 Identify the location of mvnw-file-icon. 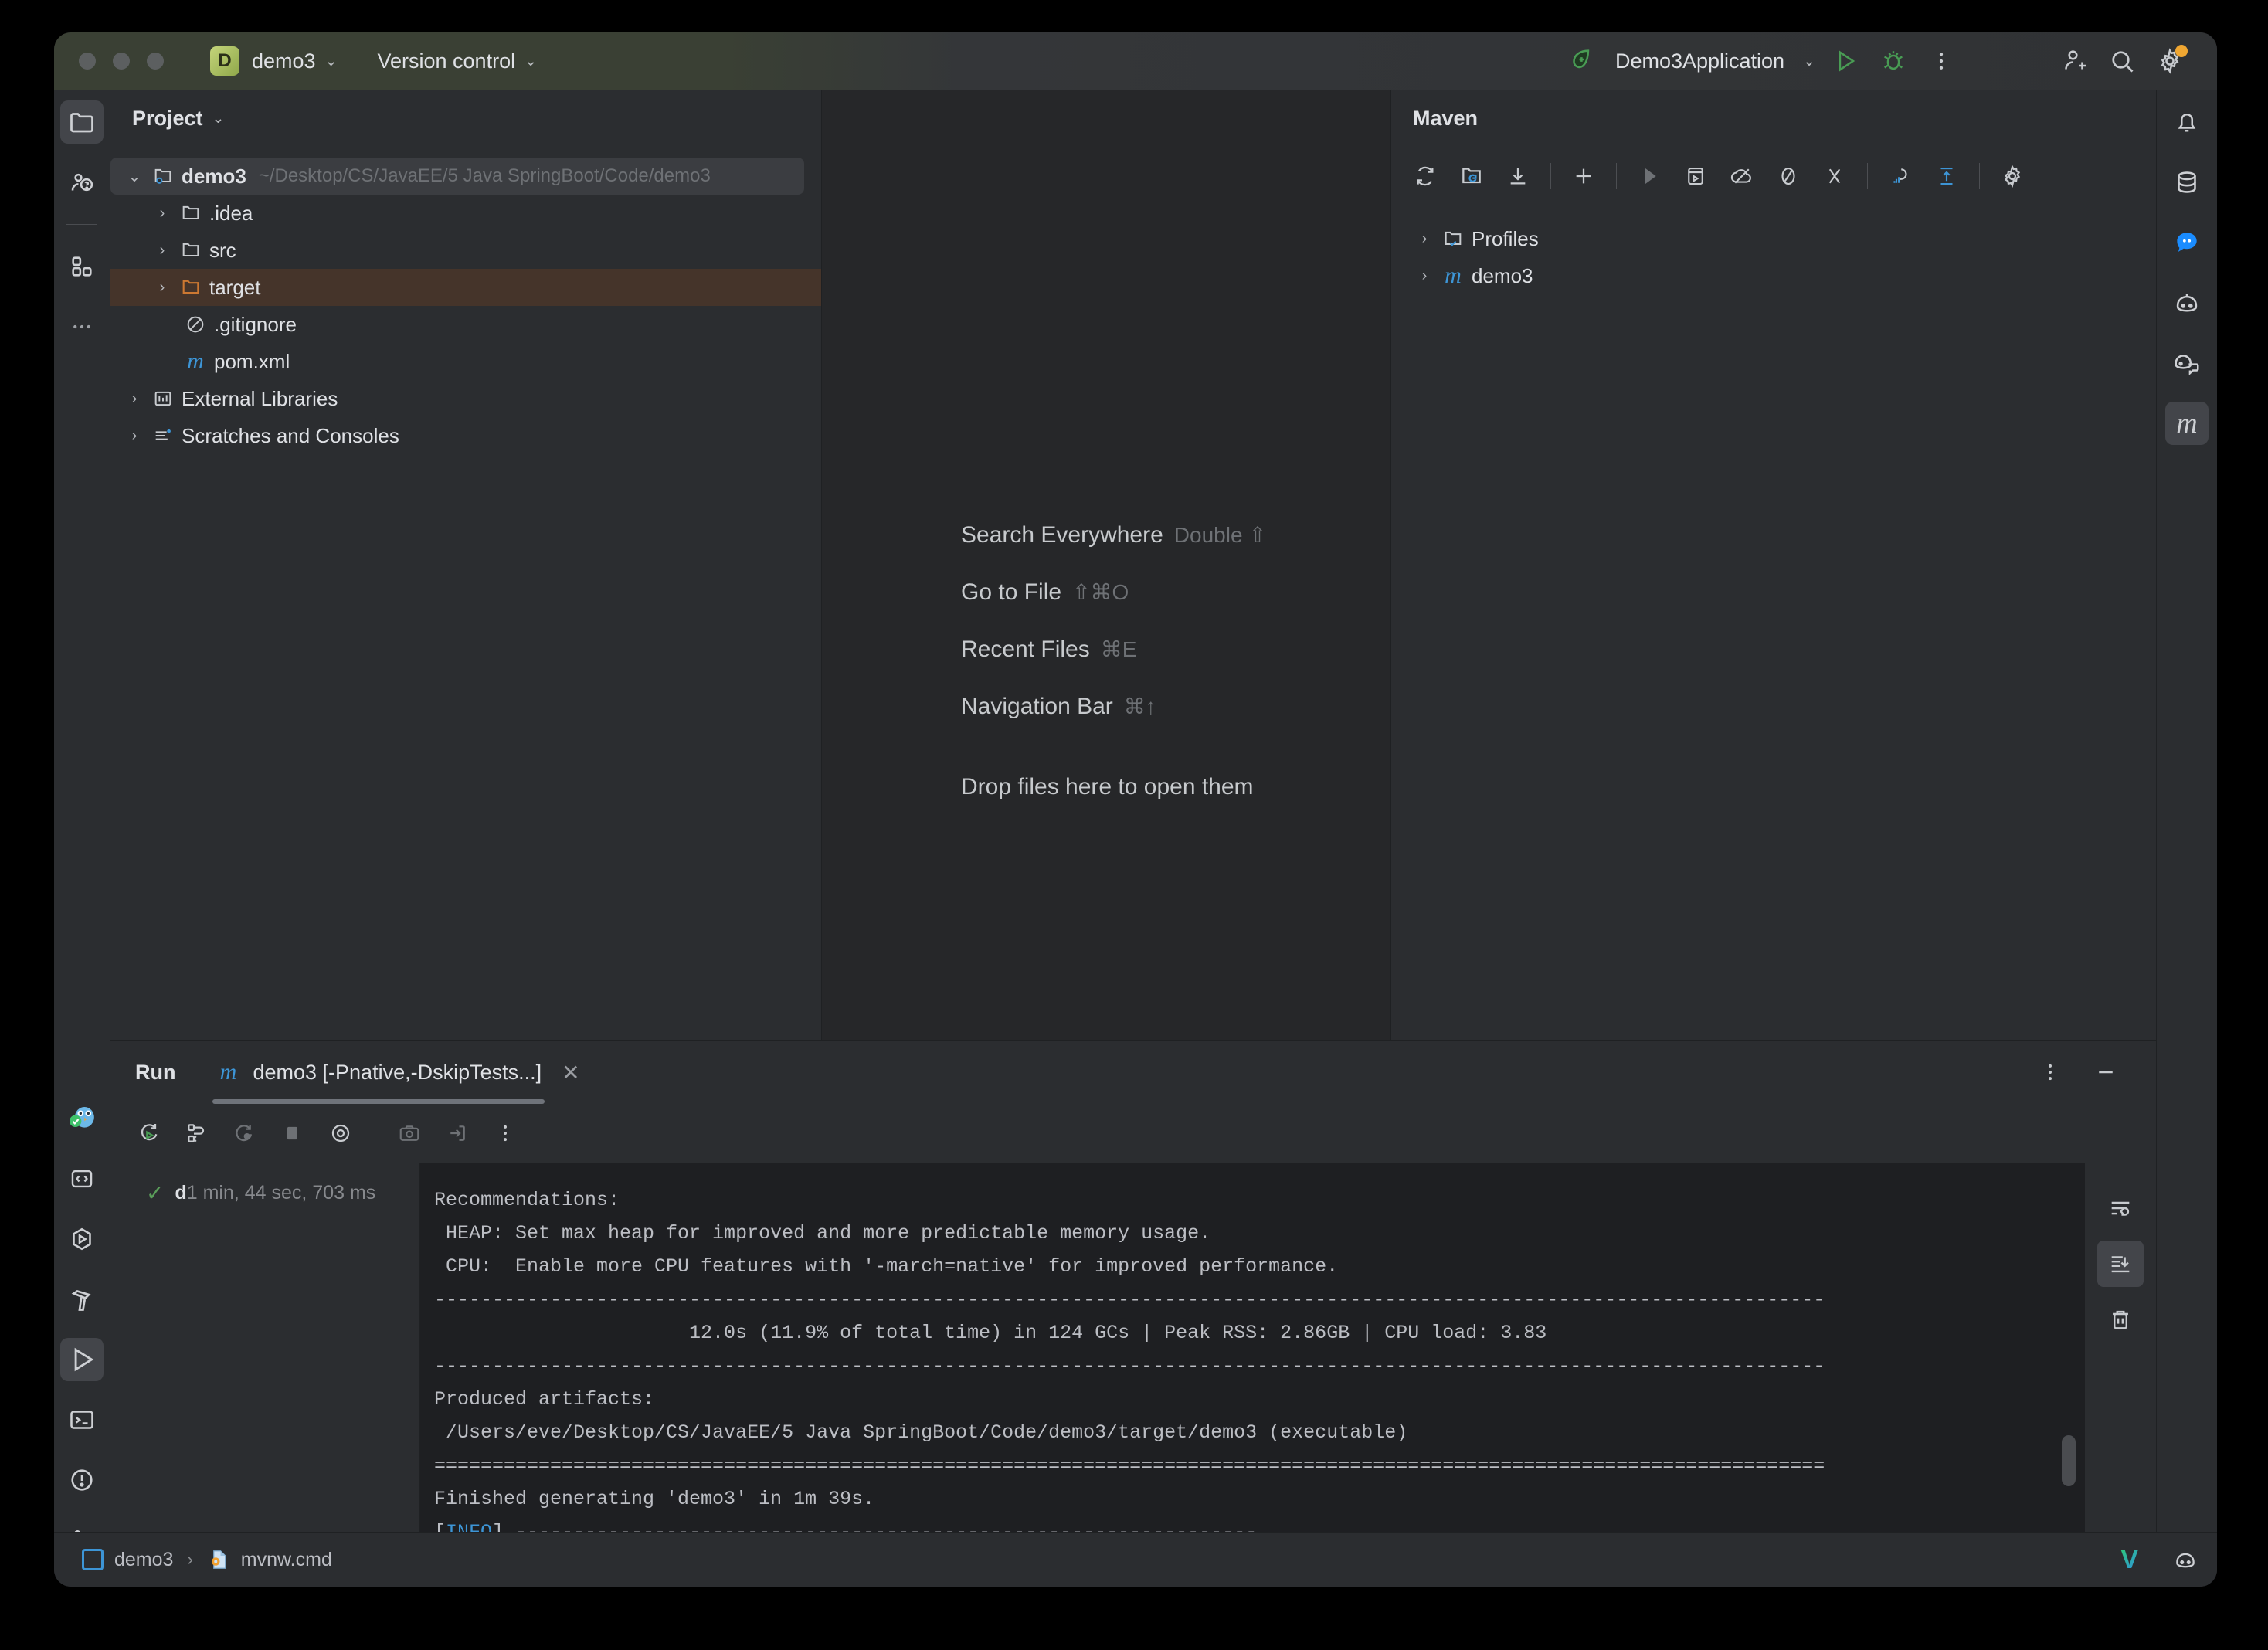
(218, 1559).